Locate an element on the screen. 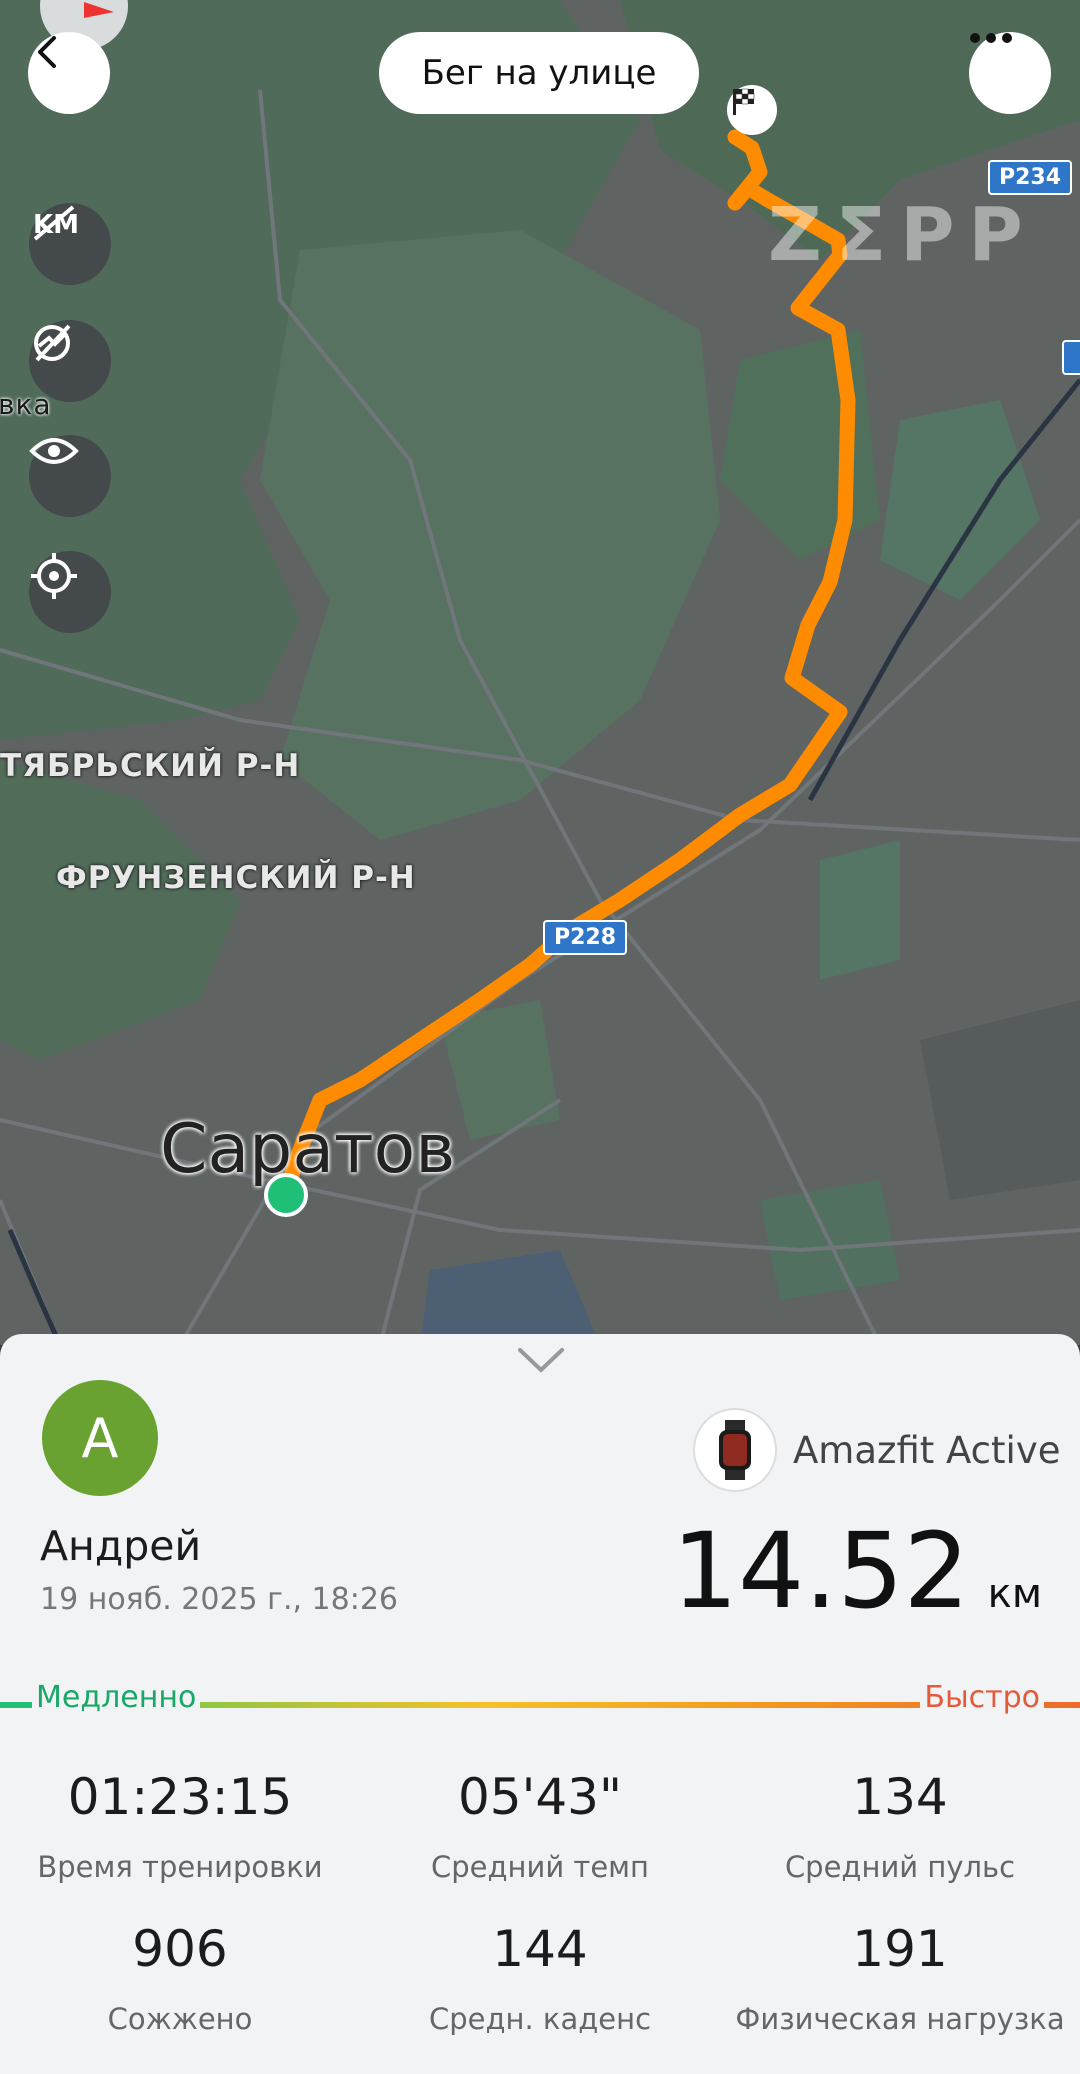 Image resolution: width=1080 pixels, height=2074 pixels. locate-icon is located at coordinates (54, 576).